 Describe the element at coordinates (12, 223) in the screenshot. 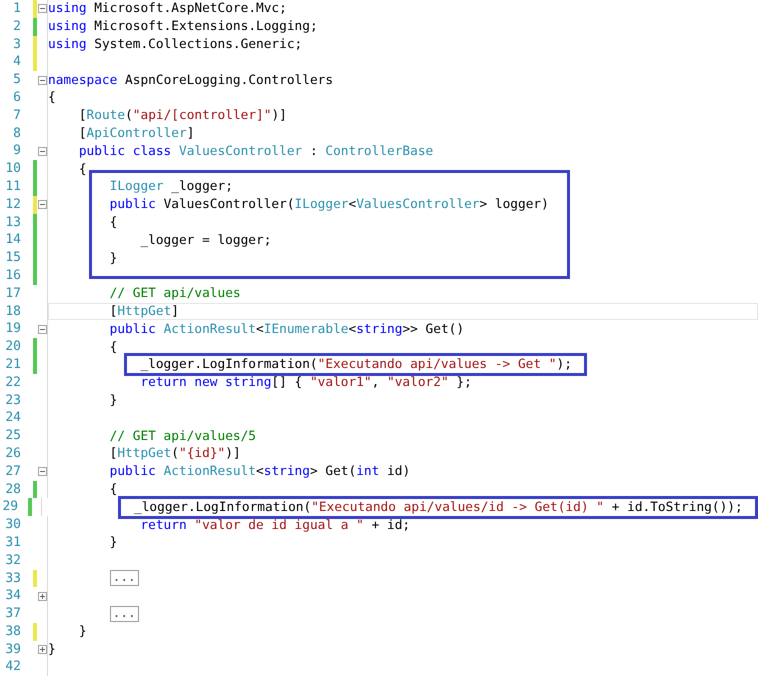

I see `line-number: 13` at that location.